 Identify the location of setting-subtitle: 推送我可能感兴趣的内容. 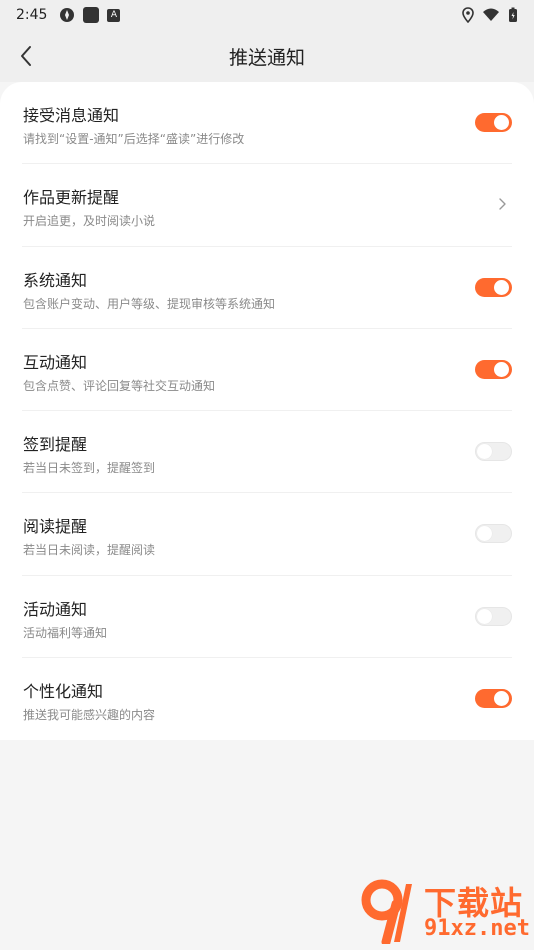
(89, 715).